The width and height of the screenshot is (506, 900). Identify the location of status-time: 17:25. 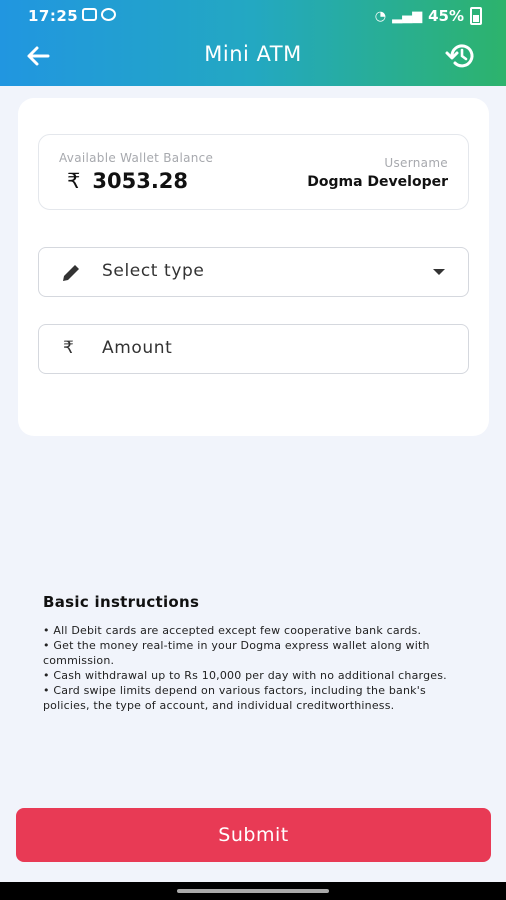
(53, 16).